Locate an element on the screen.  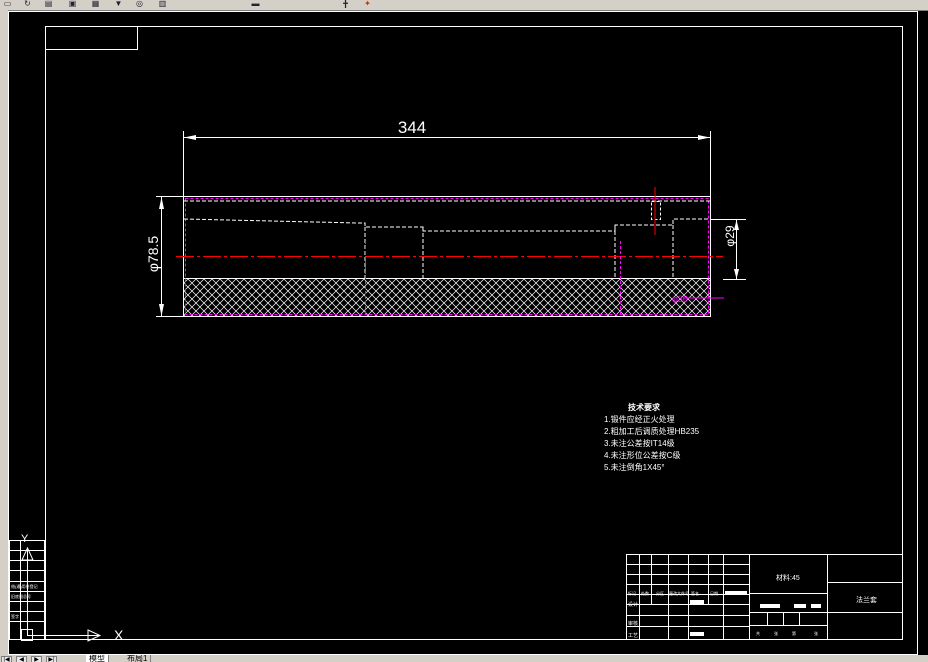
dim-diameter-text: φ78.5 is located at coordinates (153, 254).